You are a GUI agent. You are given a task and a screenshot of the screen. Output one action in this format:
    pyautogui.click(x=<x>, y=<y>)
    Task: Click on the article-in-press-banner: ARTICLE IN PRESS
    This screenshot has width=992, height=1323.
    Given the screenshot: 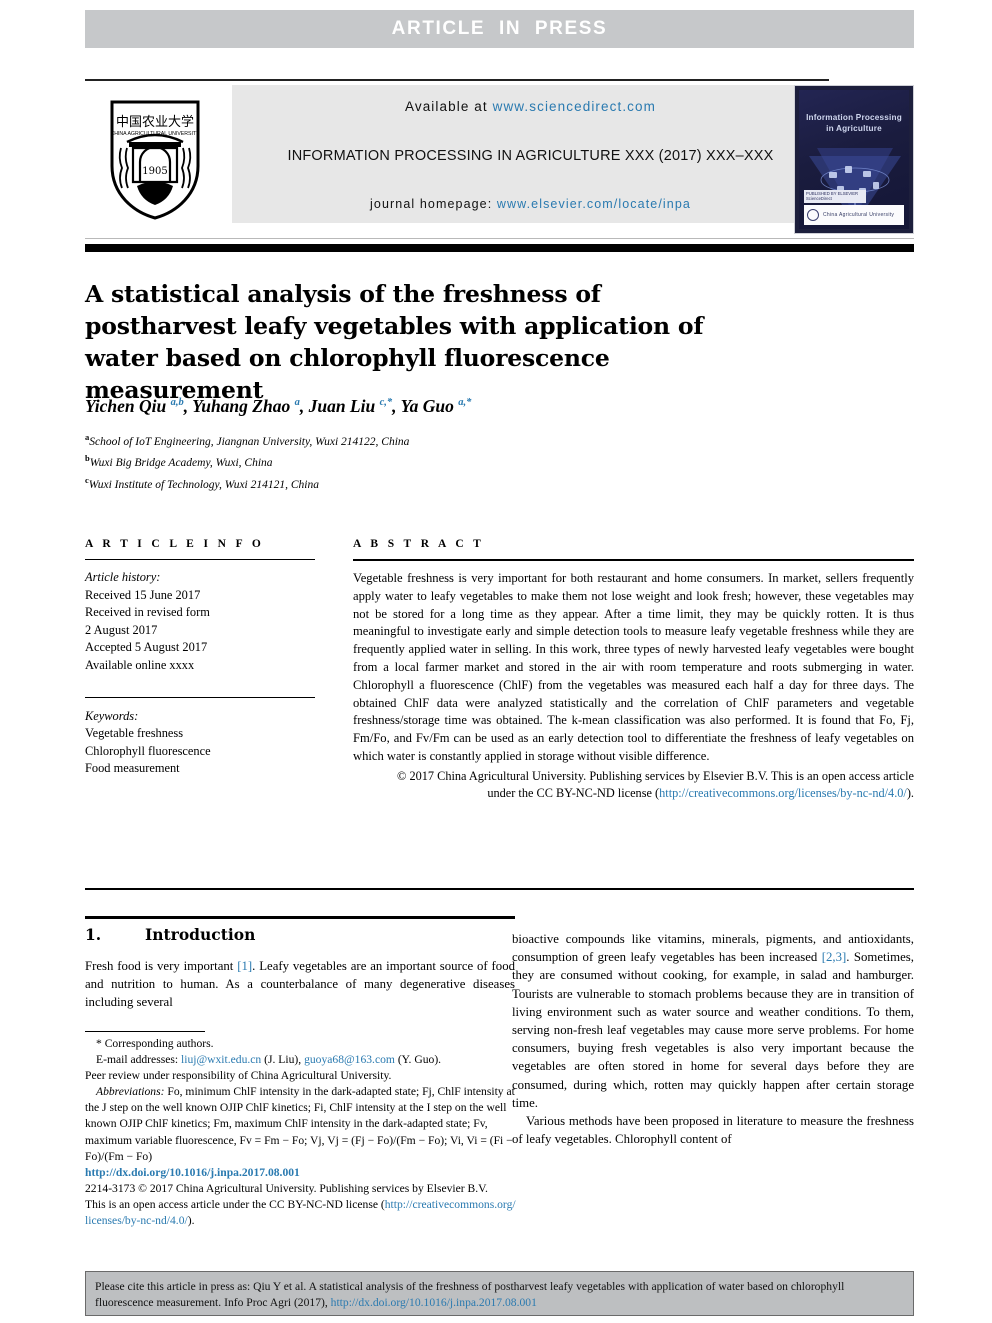 What is the action you would take?
    pyautogui.click(x=499, y=29)
    